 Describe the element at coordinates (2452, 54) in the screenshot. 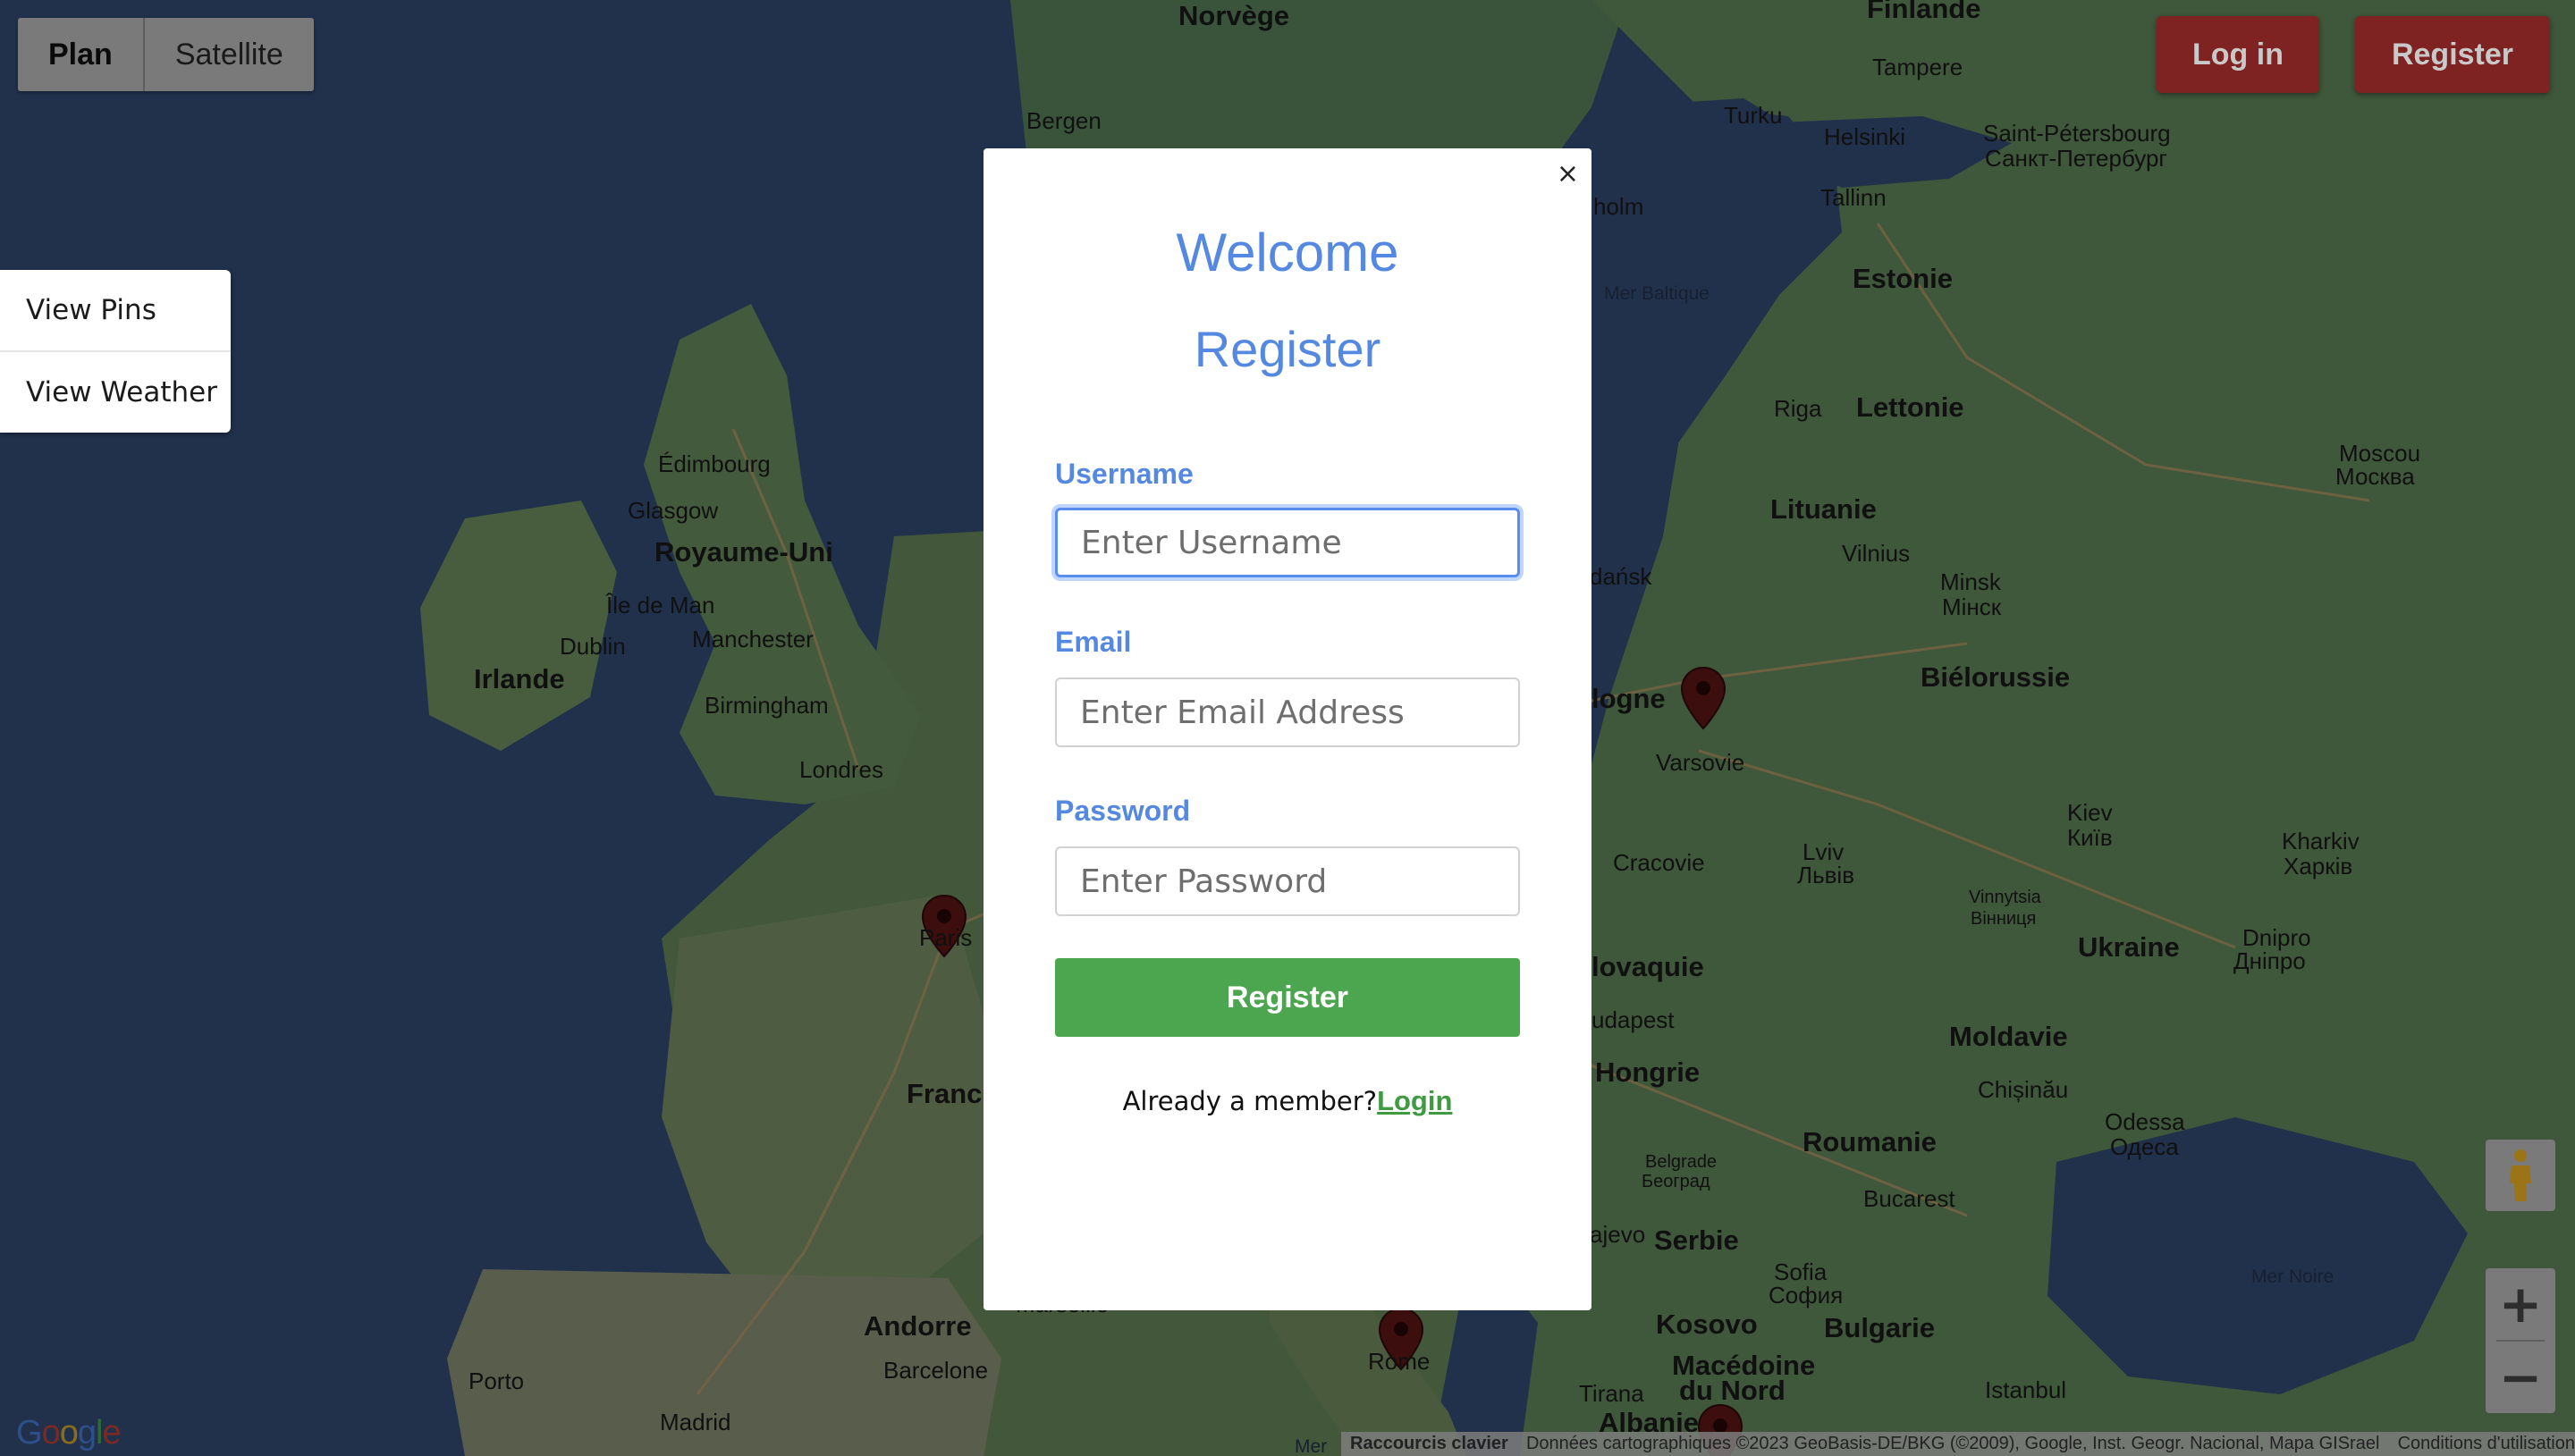

I see `register-header-button: Register` at that location.